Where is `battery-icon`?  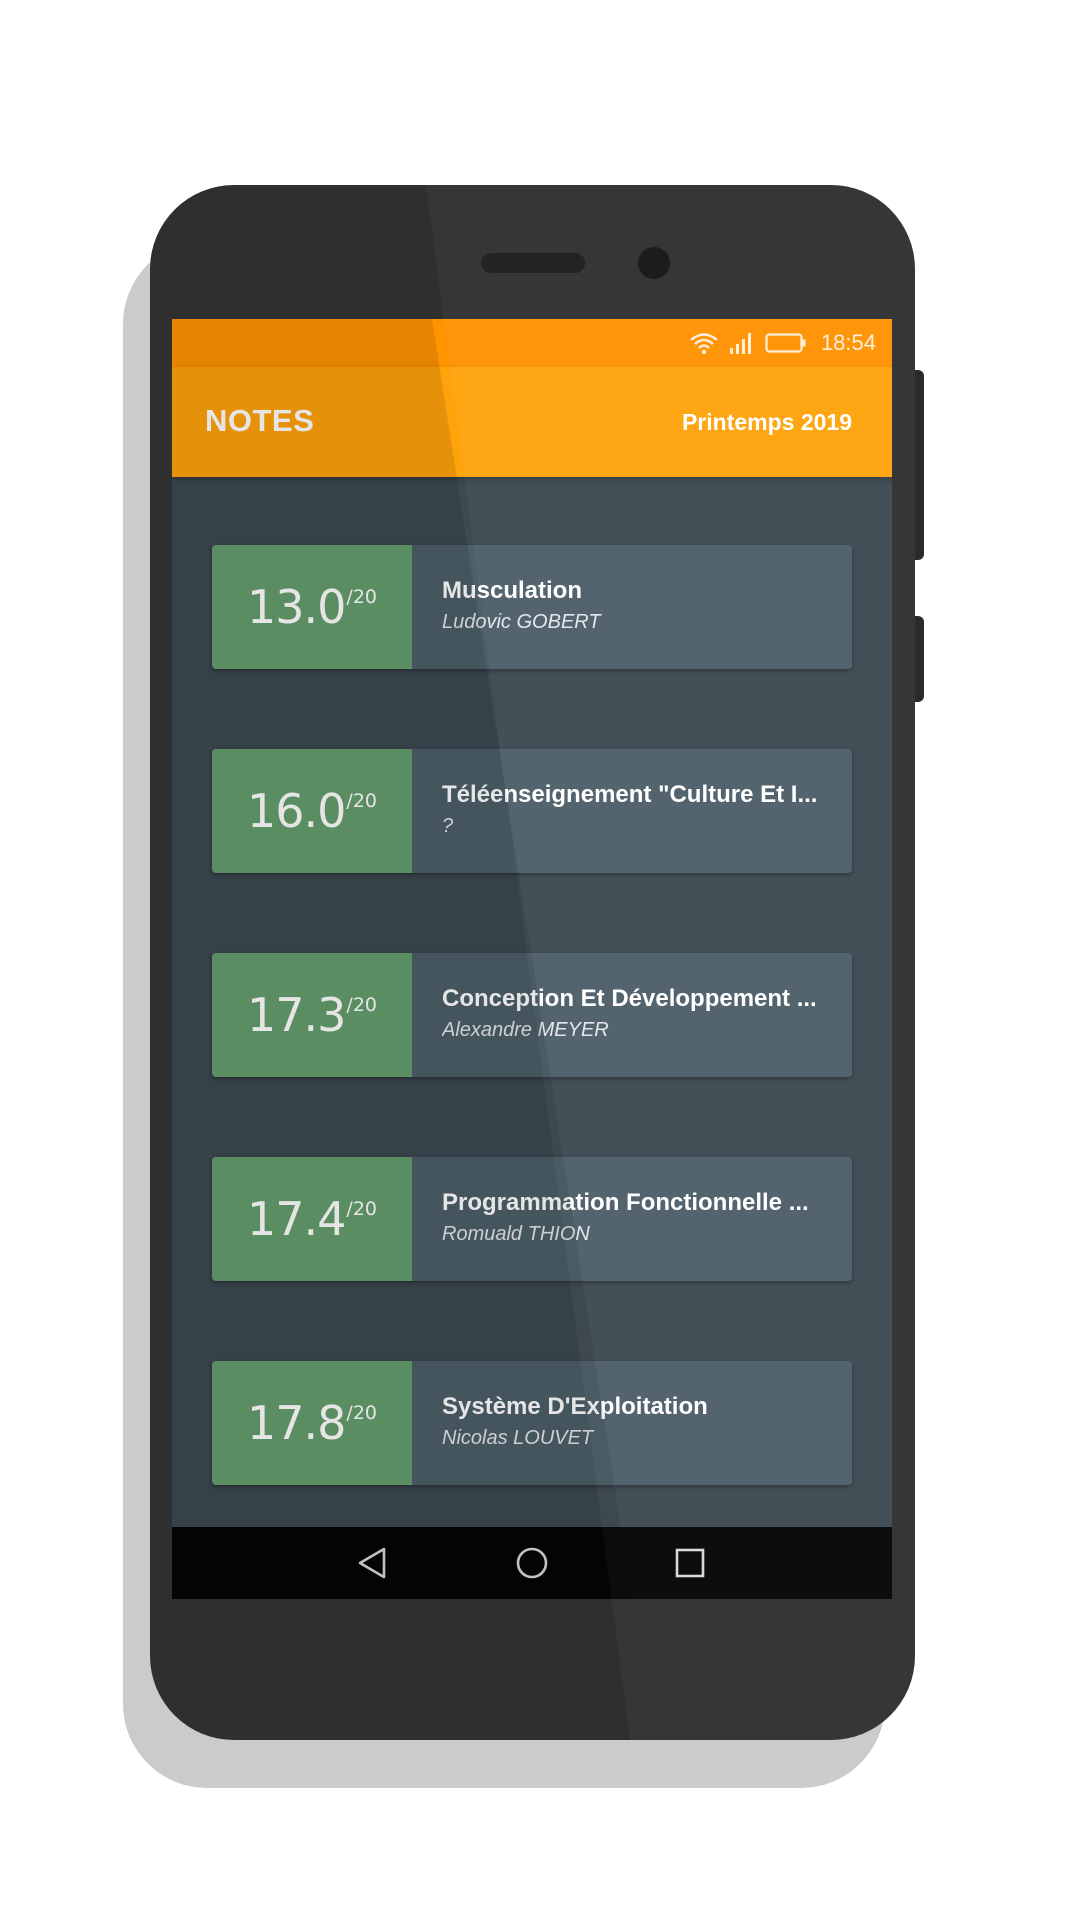
battery-icon is located at coordinates (786, 343).